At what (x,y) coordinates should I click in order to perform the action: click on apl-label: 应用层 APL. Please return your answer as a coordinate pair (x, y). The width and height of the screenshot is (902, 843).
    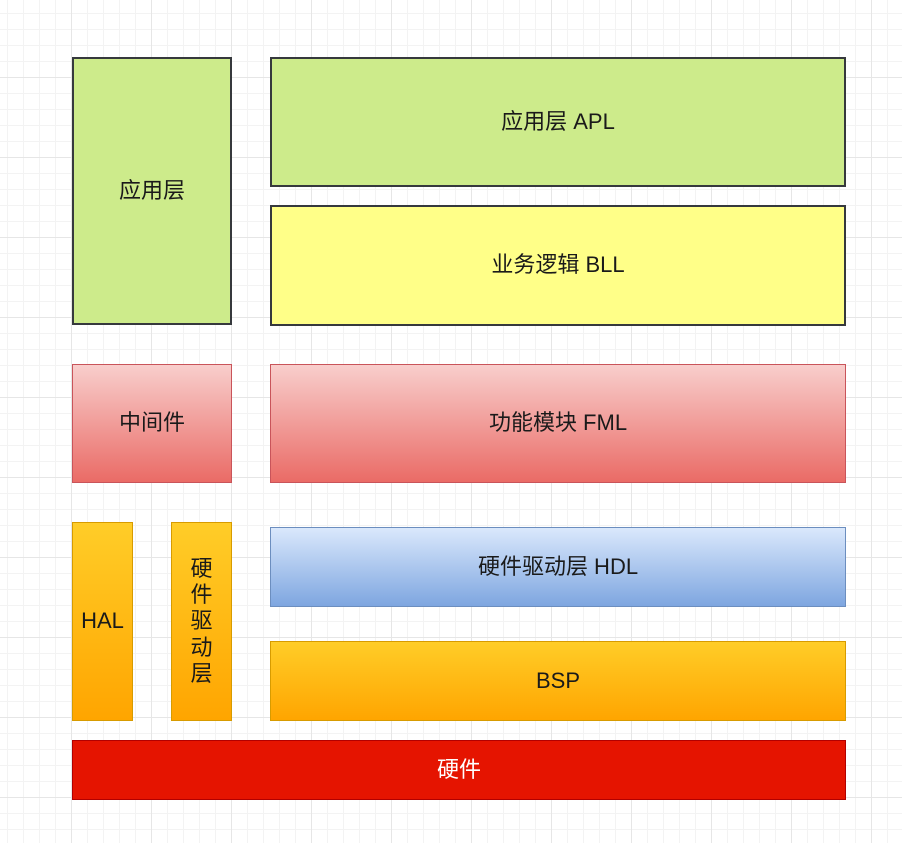
    Looking at the image, I should click on (558, 121).